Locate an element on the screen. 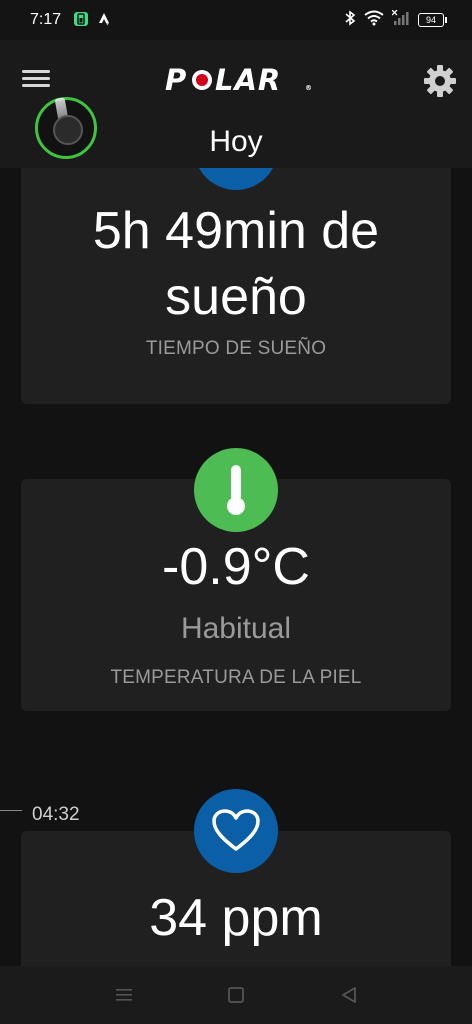  heart-icon is located at coordinates (236, 831).